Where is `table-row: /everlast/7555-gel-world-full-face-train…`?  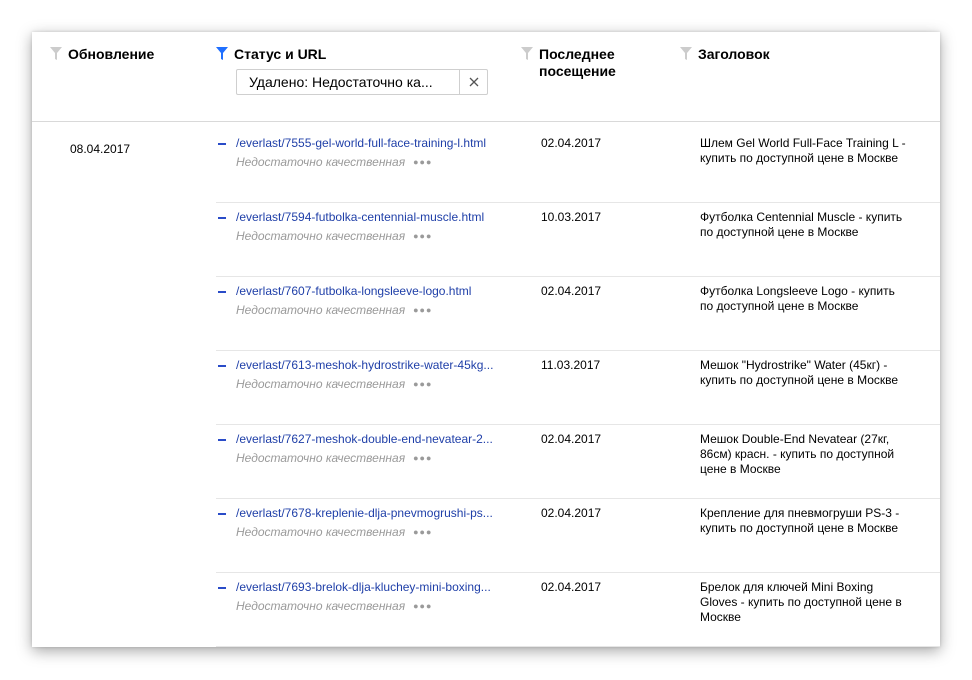 table-row: /everlast/7555-gel-world-full-face-train… is located at coordinates (578, 165).